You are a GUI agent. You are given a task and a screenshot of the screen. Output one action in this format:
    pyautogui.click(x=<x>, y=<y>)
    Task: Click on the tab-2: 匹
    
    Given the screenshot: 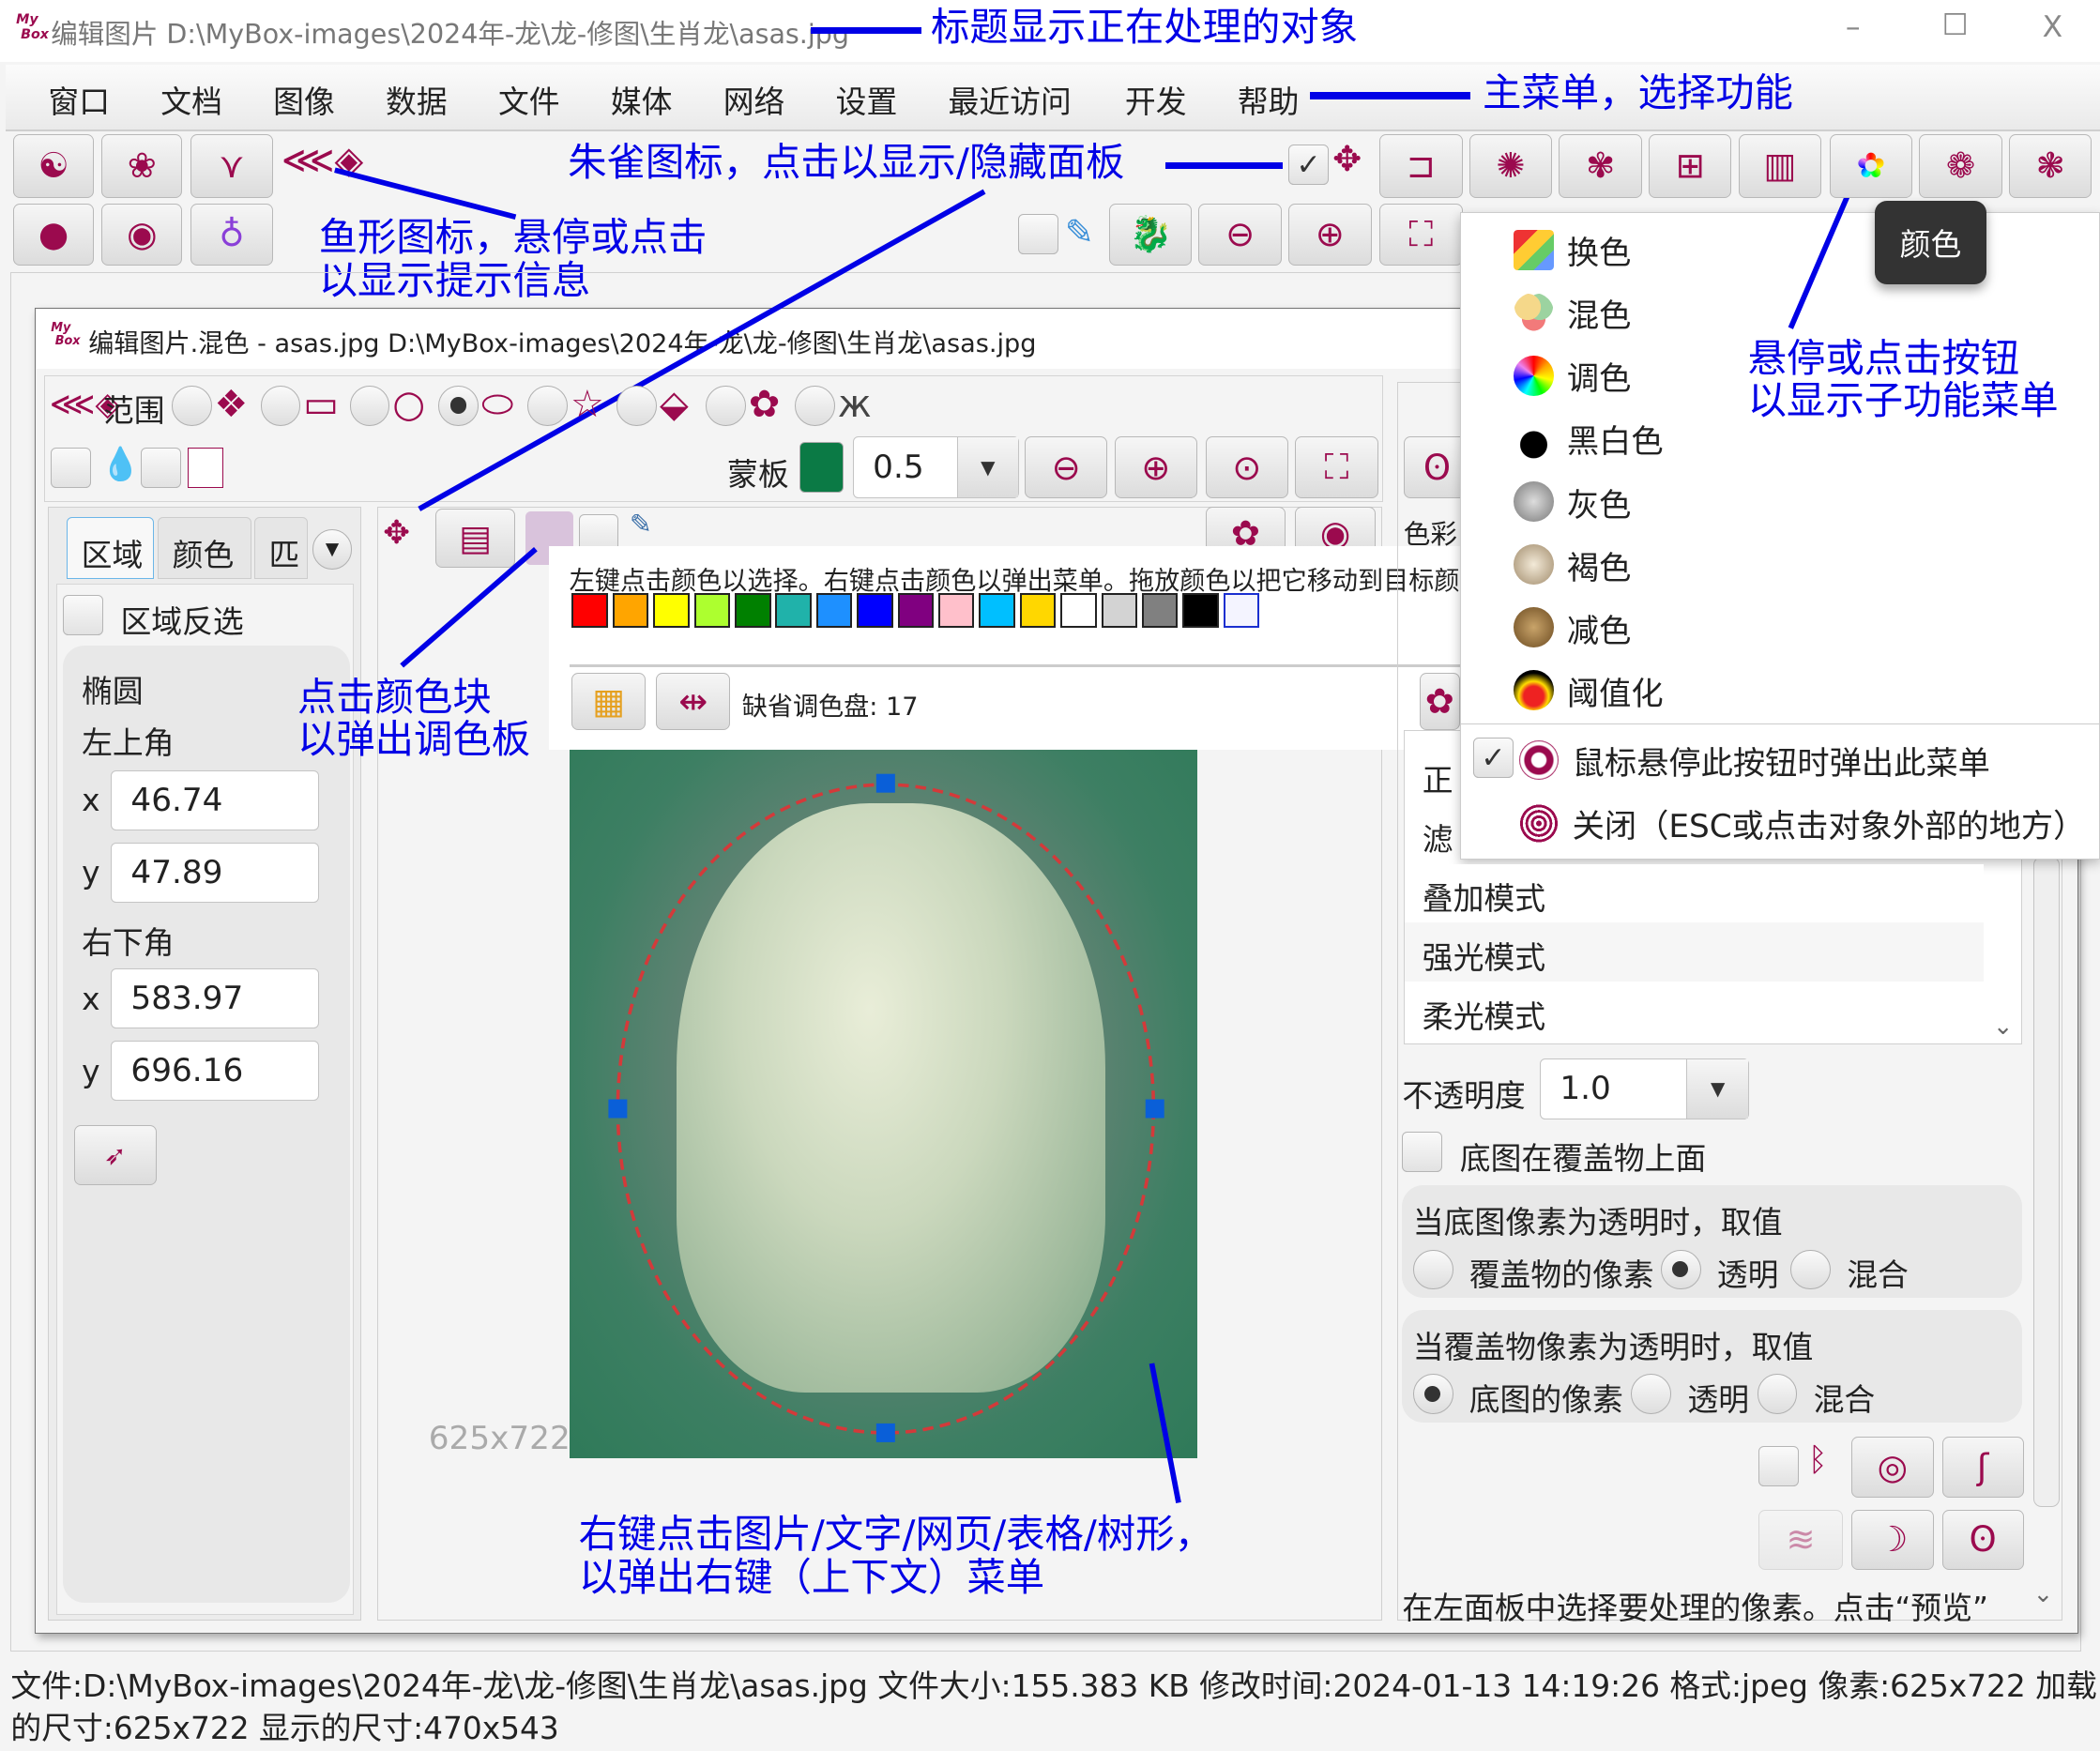 What is the action you would take?
    pyautogui.click(x=281, y=548)
    